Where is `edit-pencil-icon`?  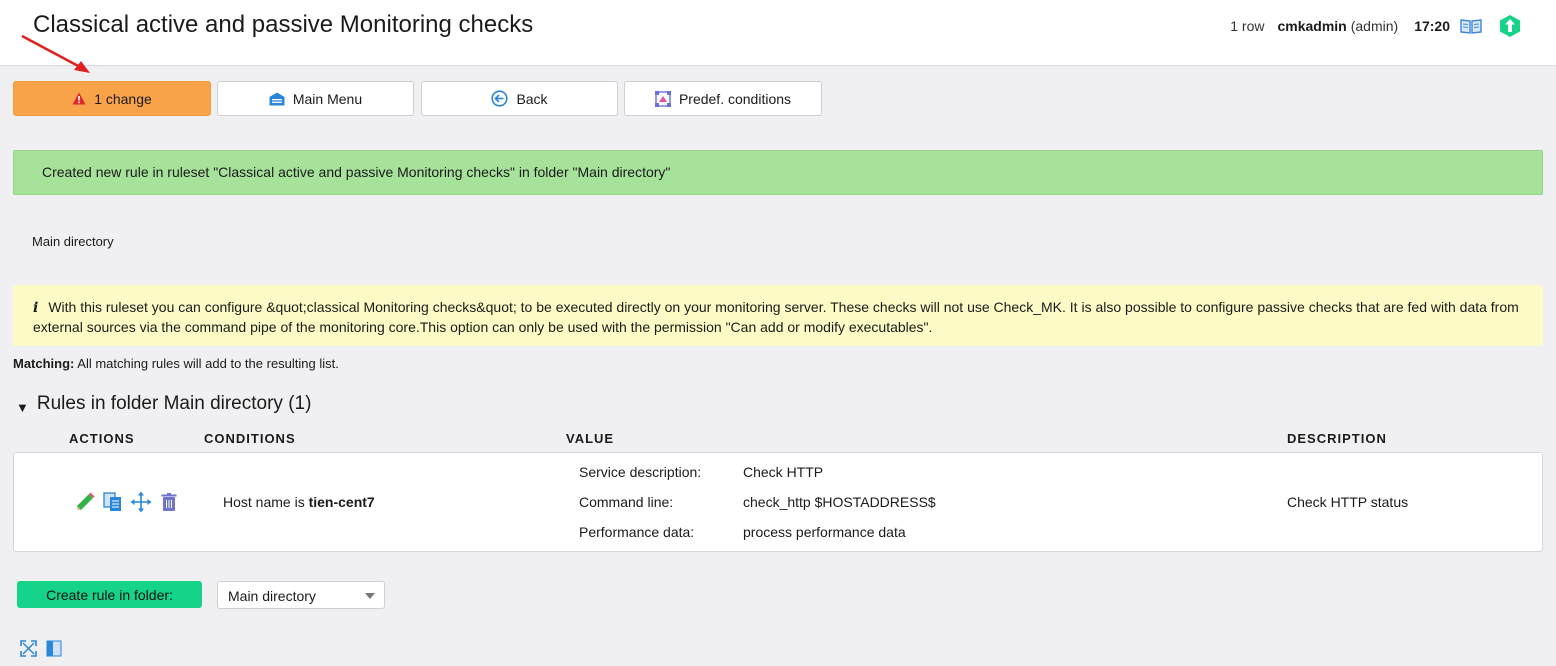
edit-pencil-icon is located at coordinates (85, 502).